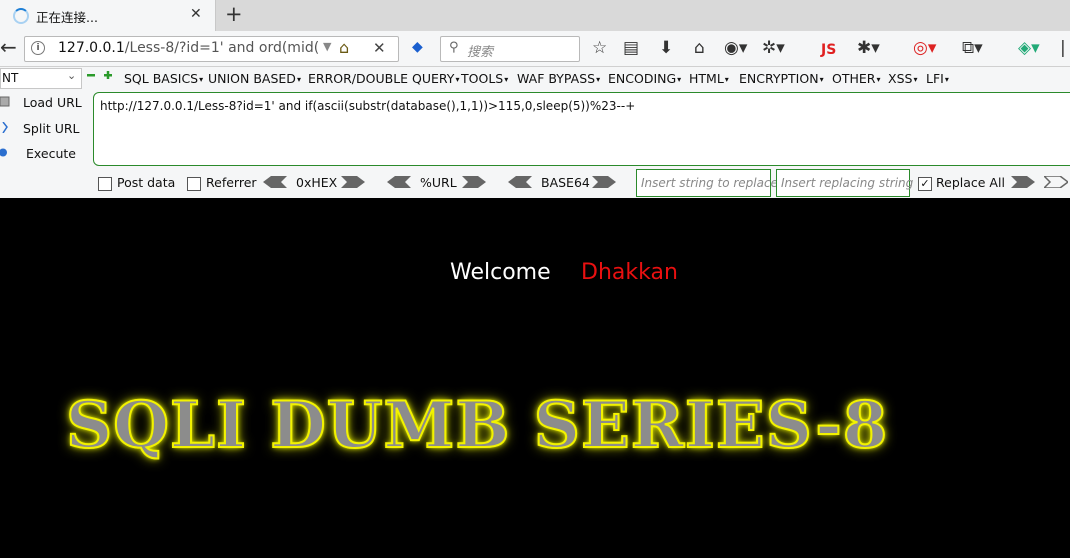  Describe the element at coordinates (72, 75) in the screenshot. I see `chevron-down-icon: ⌄` at that location.